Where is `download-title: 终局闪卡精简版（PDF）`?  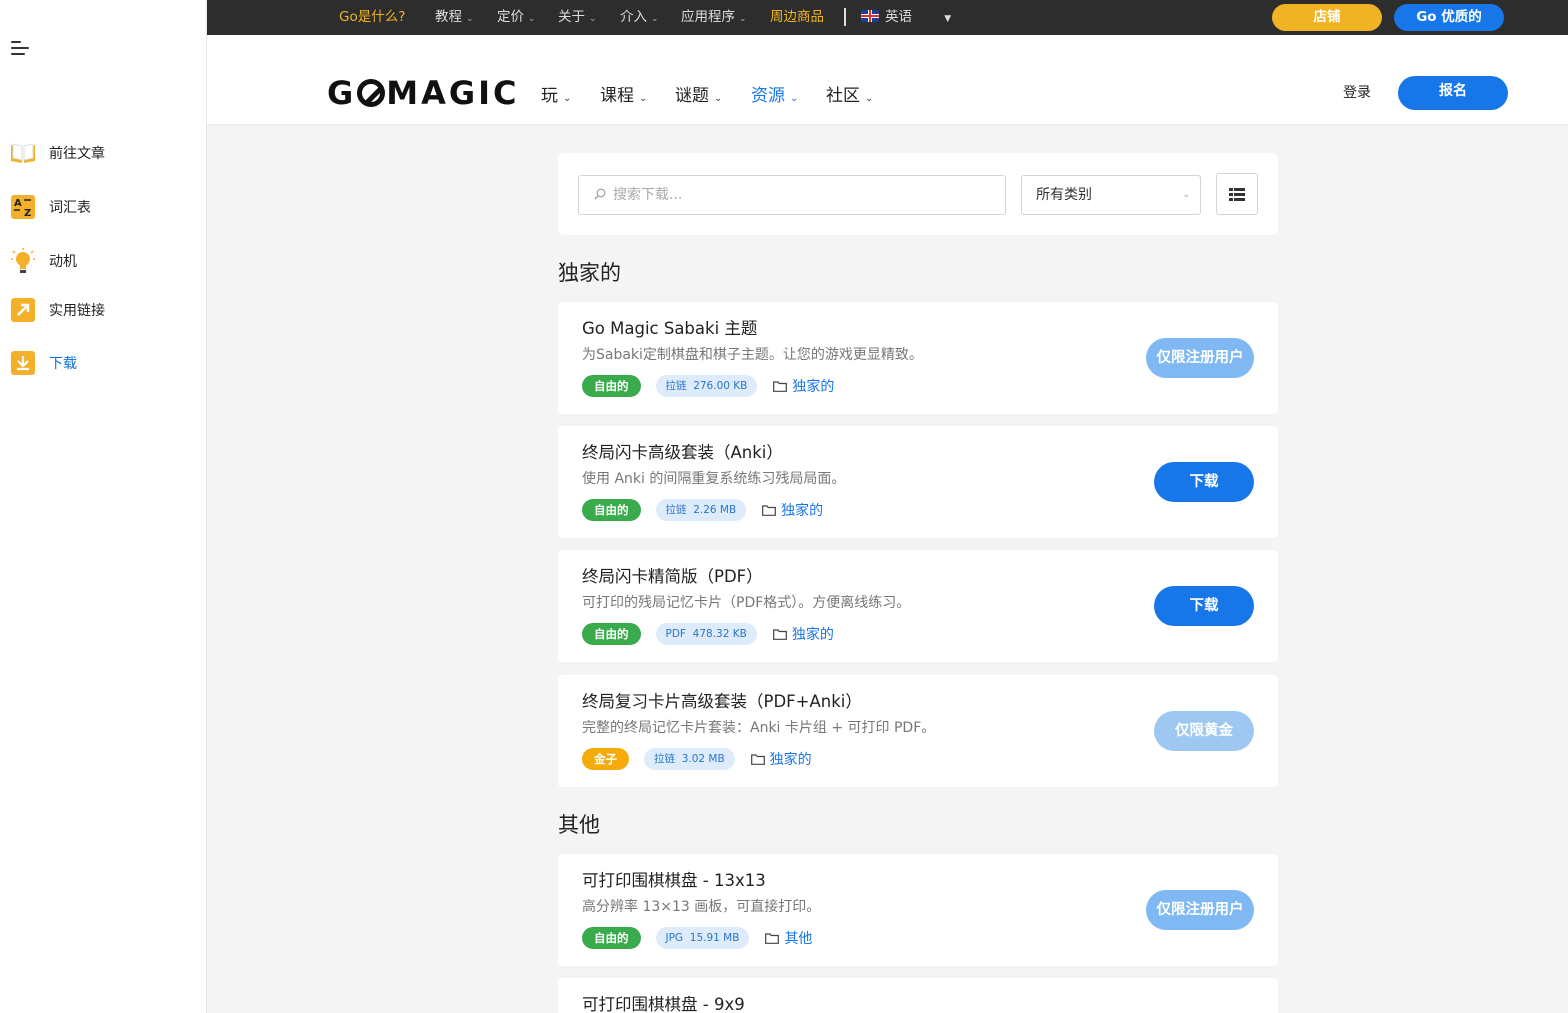 download-title: 终局闪卡精简版（PDF） is located at coordinates (672, 576).